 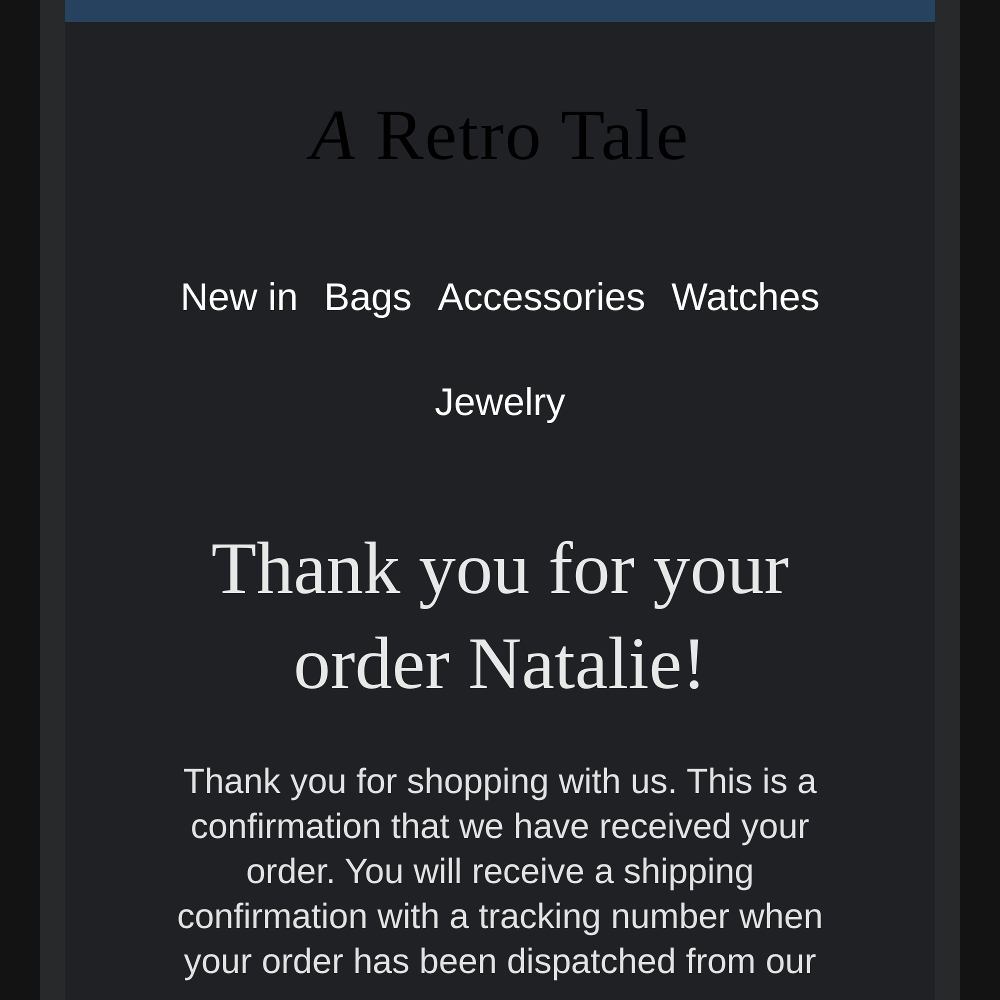 What do you see at coordinates (239, 297) in the screenshot?
I see `nav-link: New in` at bounding box center [239, 297].